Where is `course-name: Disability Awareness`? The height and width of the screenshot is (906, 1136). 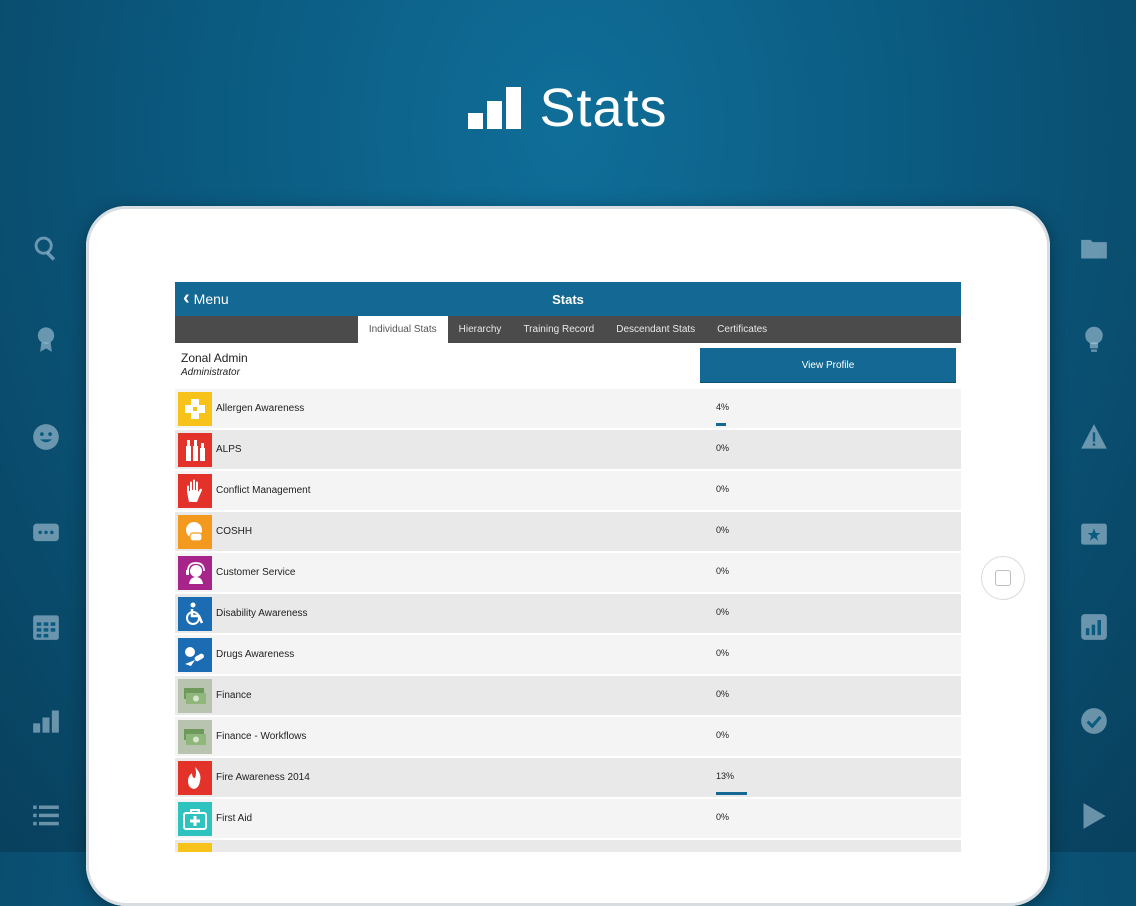 course-name: Disability Awareness is located at coordinates (262, 613).